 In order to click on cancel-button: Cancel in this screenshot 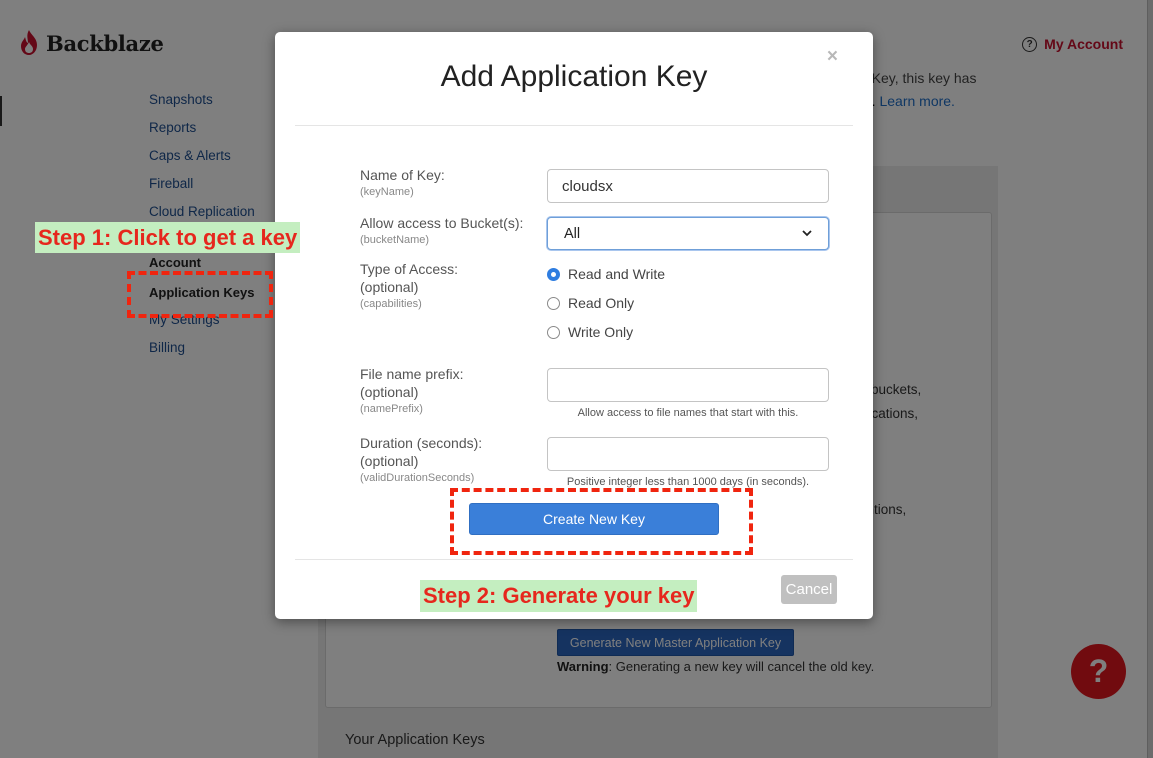, I will do `click(809, 589)`.